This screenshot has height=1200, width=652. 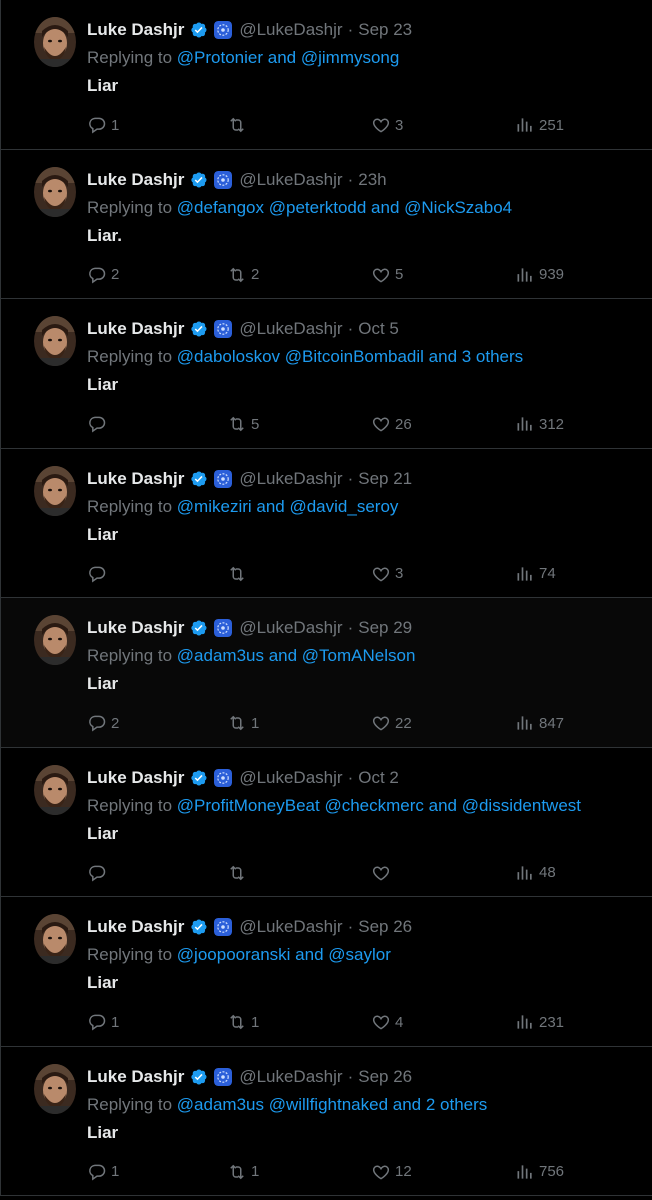 What do you see at coordinates (535, 873) in the screenshot?
I see `views-button: 48` at bounding box center [535, 873].